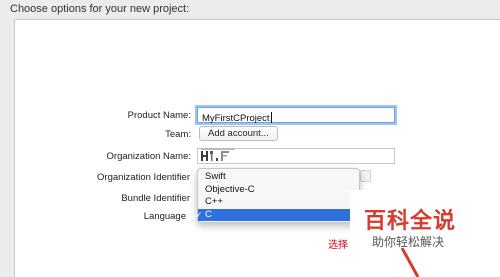 The image size is (500, 277). Describe the element at coordinates (159, 115) in the screenshot. I see `product-name-label: Product Name:` at that location.